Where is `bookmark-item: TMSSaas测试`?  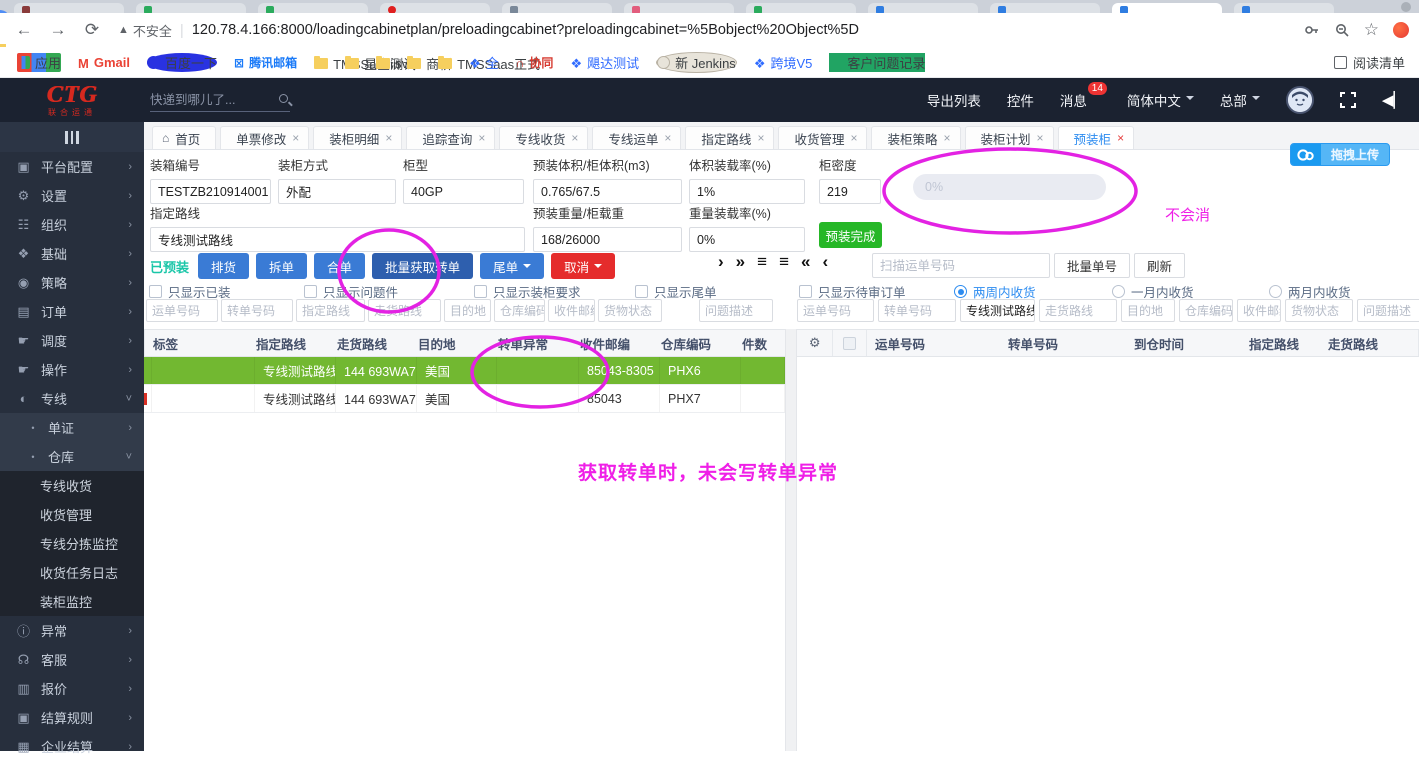 bookmark-item: TMSSaas测试 is located at coordinates (365, 64).